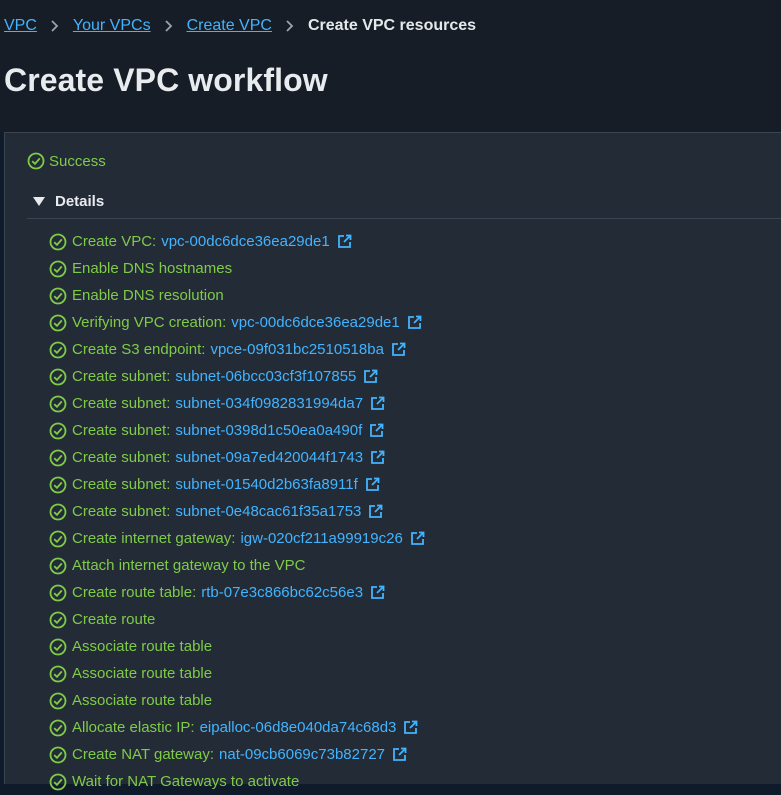  I want to click on status-badge: Success, so click(66, 161).